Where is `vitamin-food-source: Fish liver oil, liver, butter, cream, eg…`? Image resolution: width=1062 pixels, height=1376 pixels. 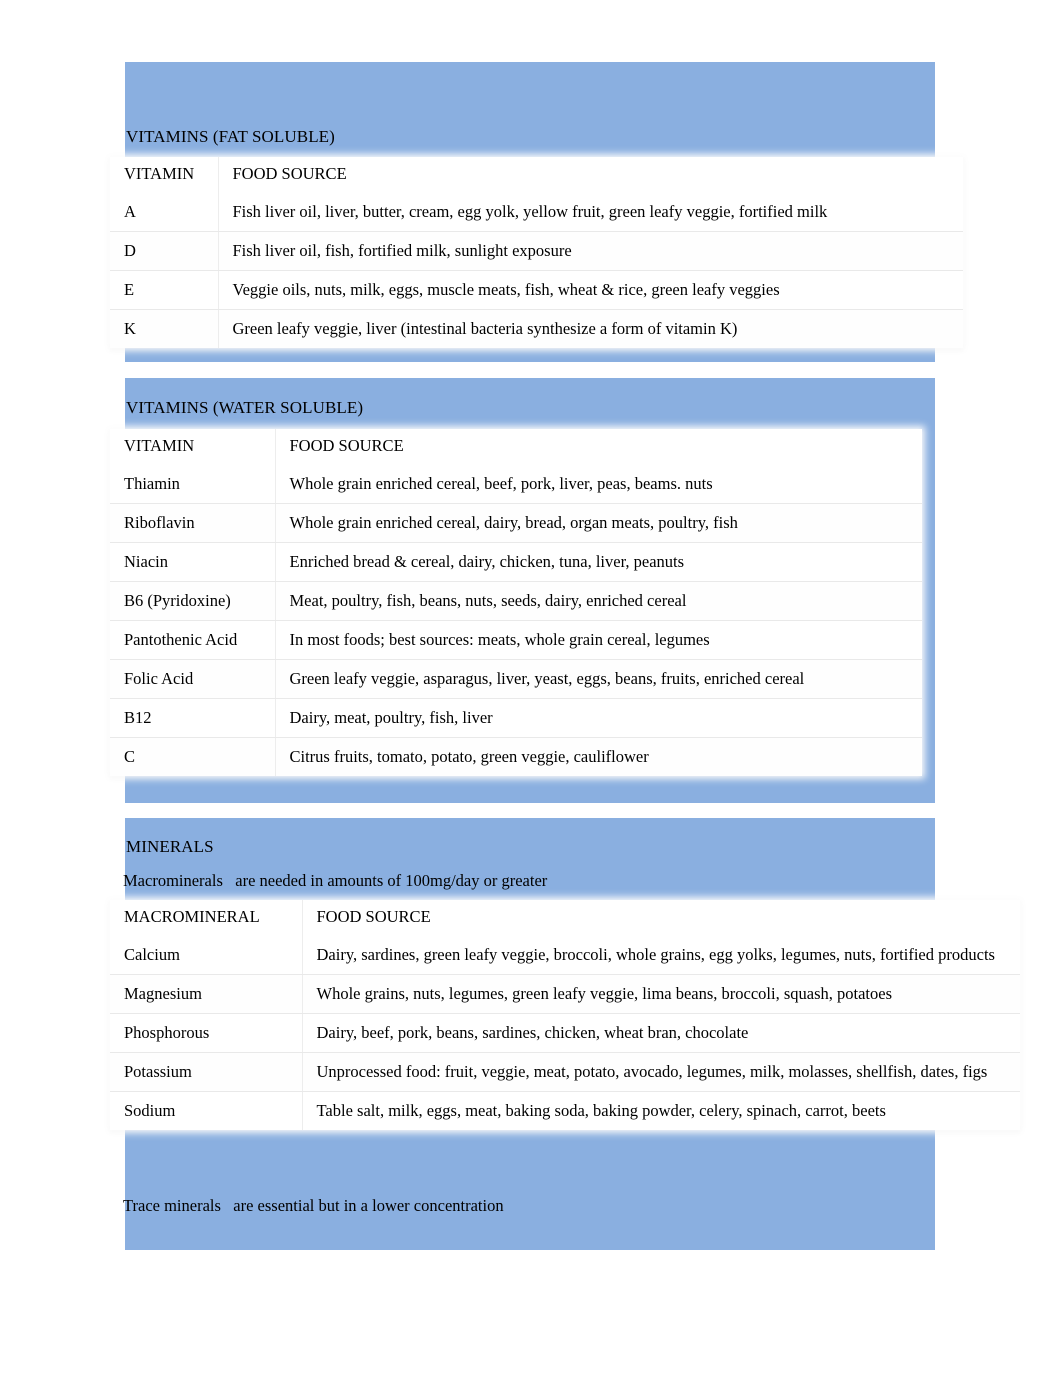 vitamin-food-source: Fish liver oil, liver, butter, cream, eg… is located at coordinates (590, 212).